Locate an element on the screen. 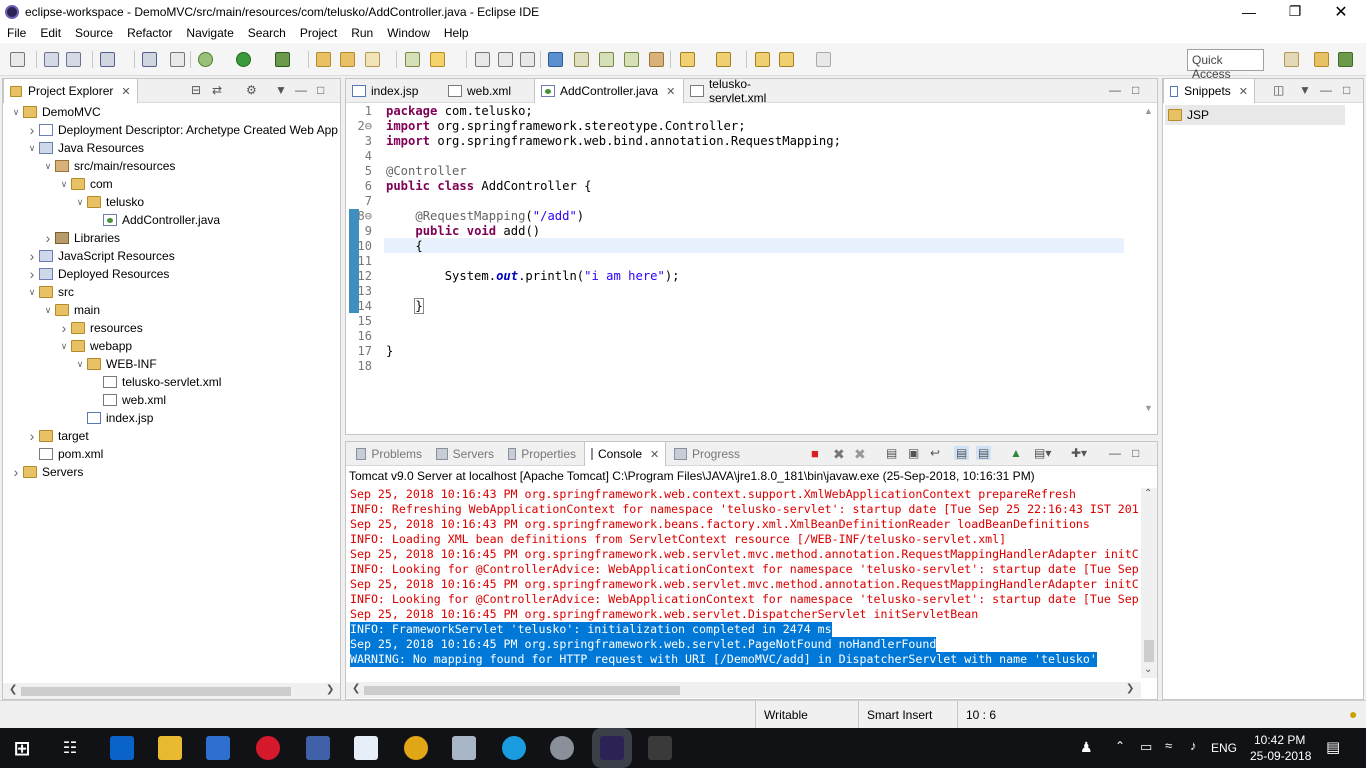 The height and width of the screenshot is (768, 1366). open-type-icon is located at coordinates (323, 59).